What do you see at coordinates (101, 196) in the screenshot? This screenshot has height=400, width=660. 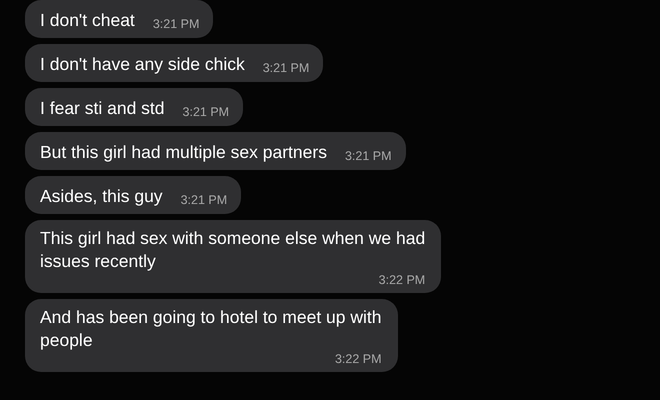 I see `message-text: Asides, this guy` at bounding box center [101, 196].